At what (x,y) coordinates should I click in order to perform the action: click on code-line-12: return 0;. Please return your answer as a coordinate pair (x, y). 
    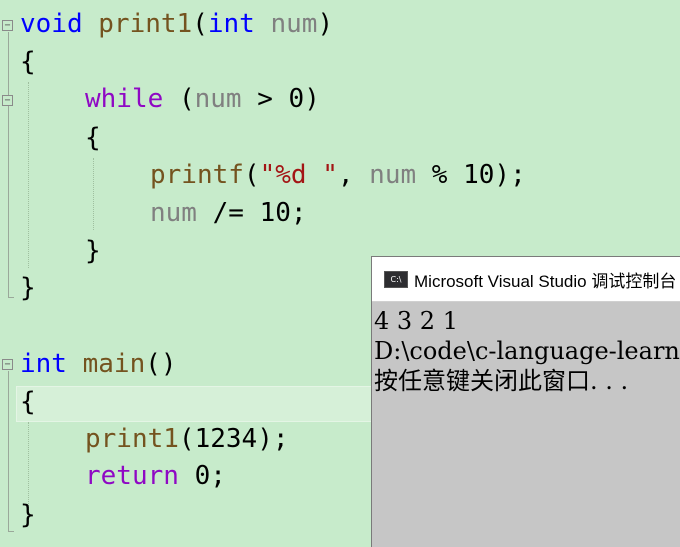
    Looking at the image, I should click on (155, 476).